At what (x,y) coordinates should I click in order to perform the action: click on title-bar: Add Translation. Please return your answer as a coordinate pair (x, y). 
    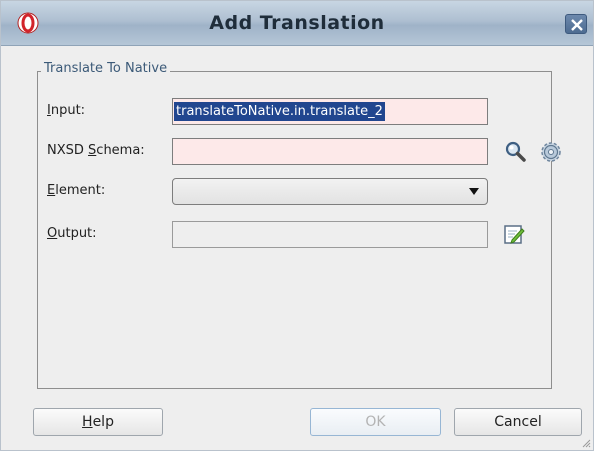
    Looking at the image, I should click on (297, 23).